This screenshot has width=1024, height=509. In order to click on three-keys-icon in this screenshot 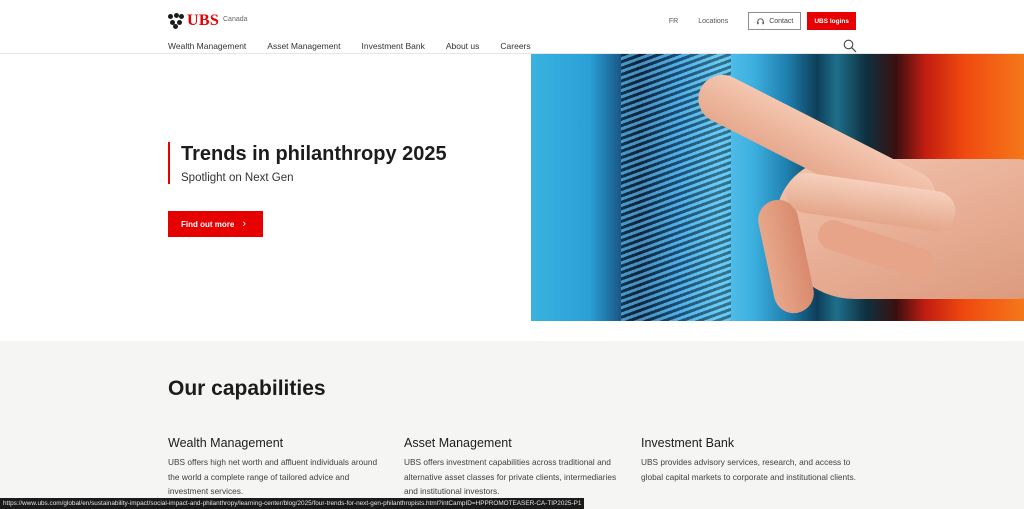, I will do `click(176, 21)`.